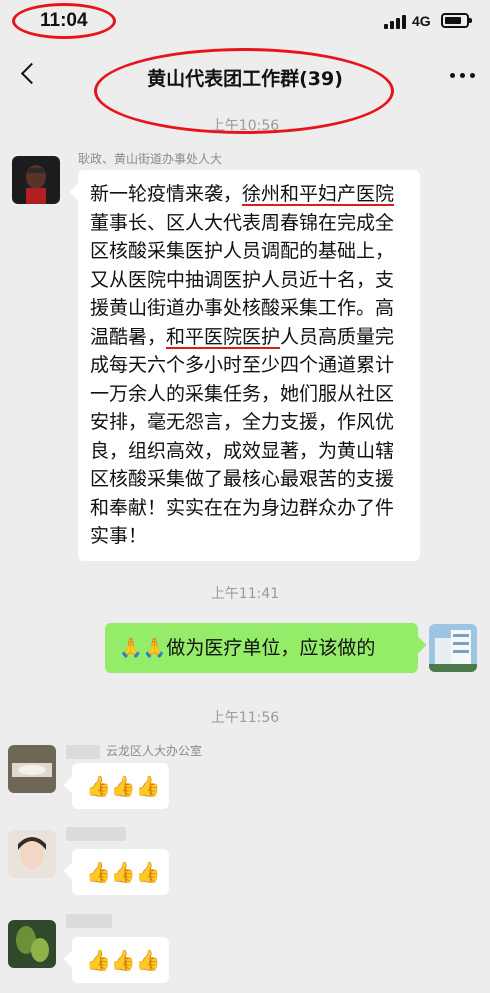 Image resolution: width=490 pixels, height=993 pixels. What do you see at coordinates (134, 750) in the screenshot?
I see `sender-name: 云龙区人大办公室` at bounding box center [134, 750].